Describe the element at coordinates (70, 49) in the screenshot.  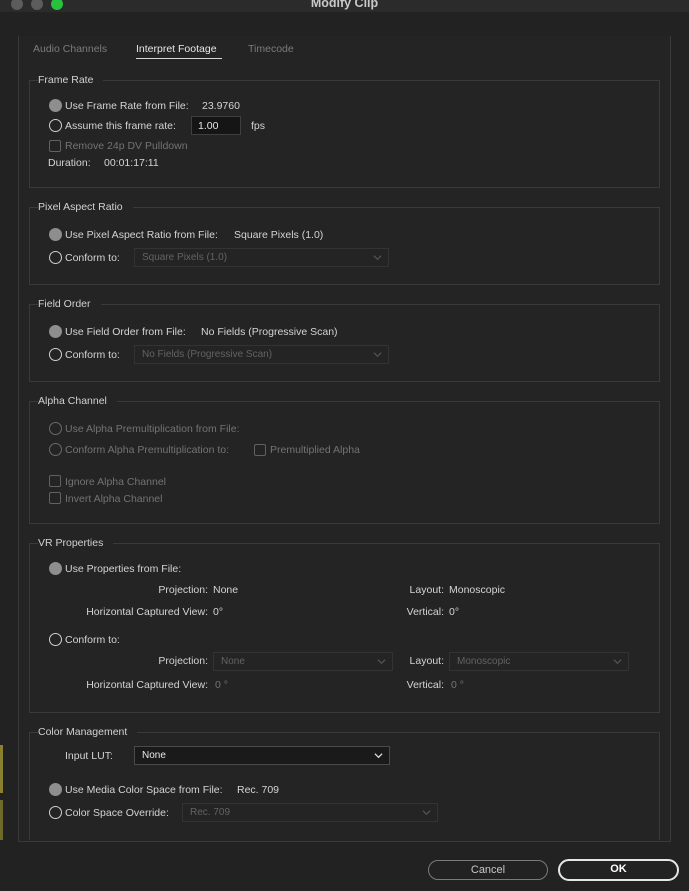
I see `tab-audio-channels: Audio Channels` at that location.